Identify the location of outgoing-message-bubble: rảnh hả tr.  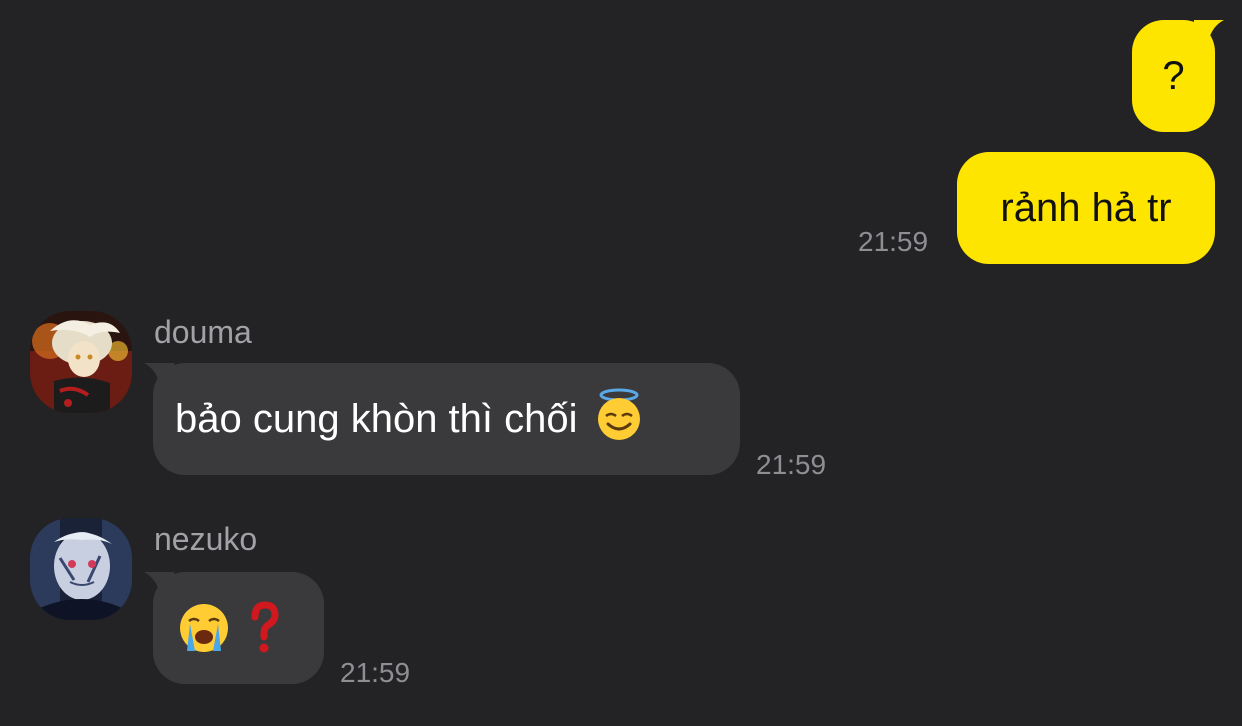
(1086, 208).